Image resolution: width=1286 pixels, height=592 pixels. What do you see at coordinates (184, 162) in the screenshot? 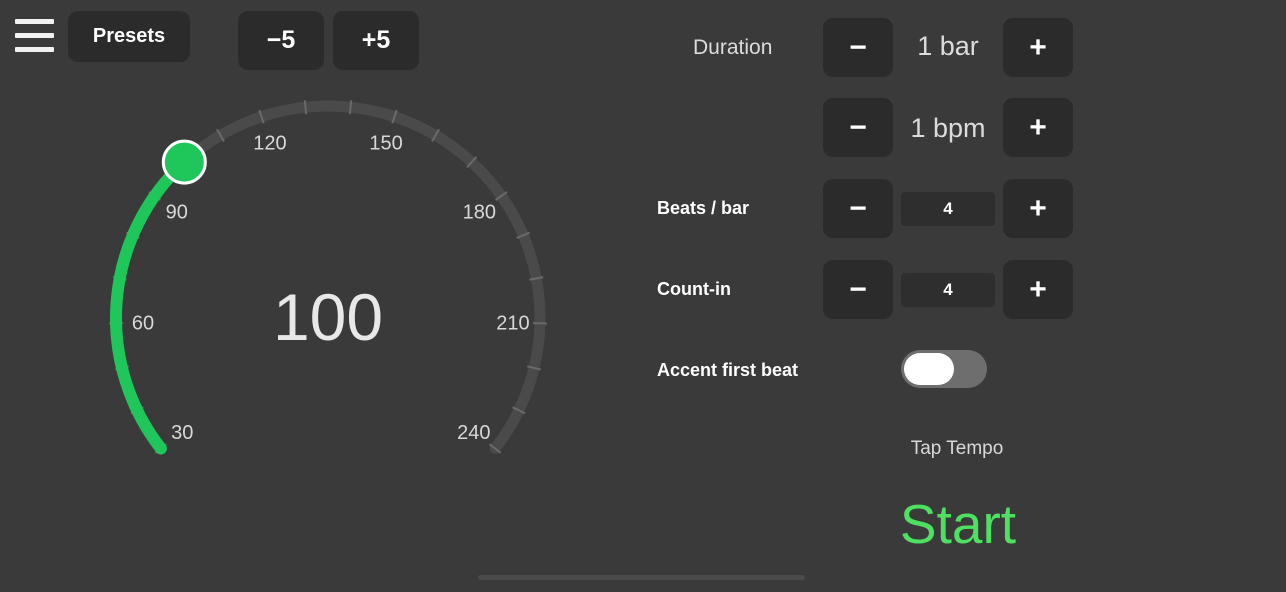
I see `dial-handle` at bounding box center [184, 162].